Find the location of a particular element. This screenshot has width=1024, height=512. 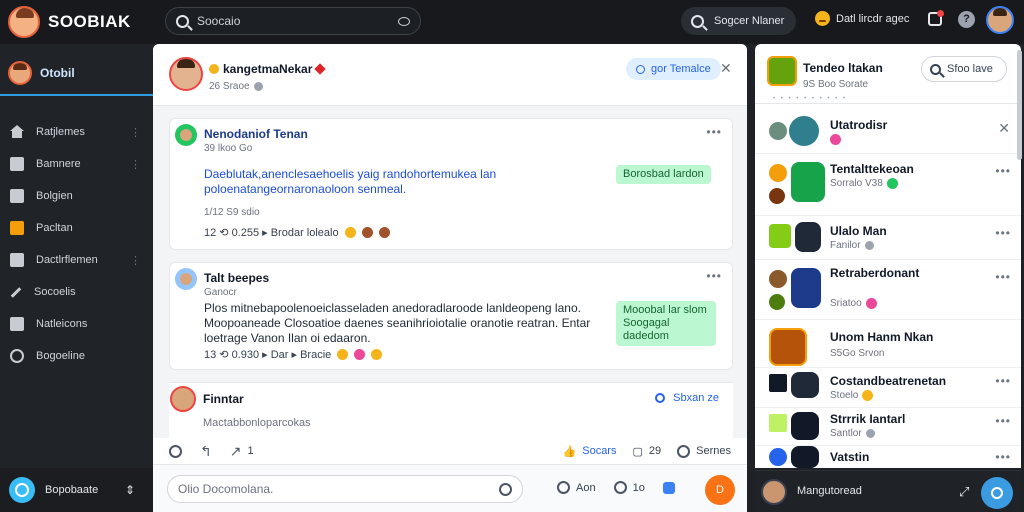

more-actions-button: Sernes is located at coordinates (704, 451).